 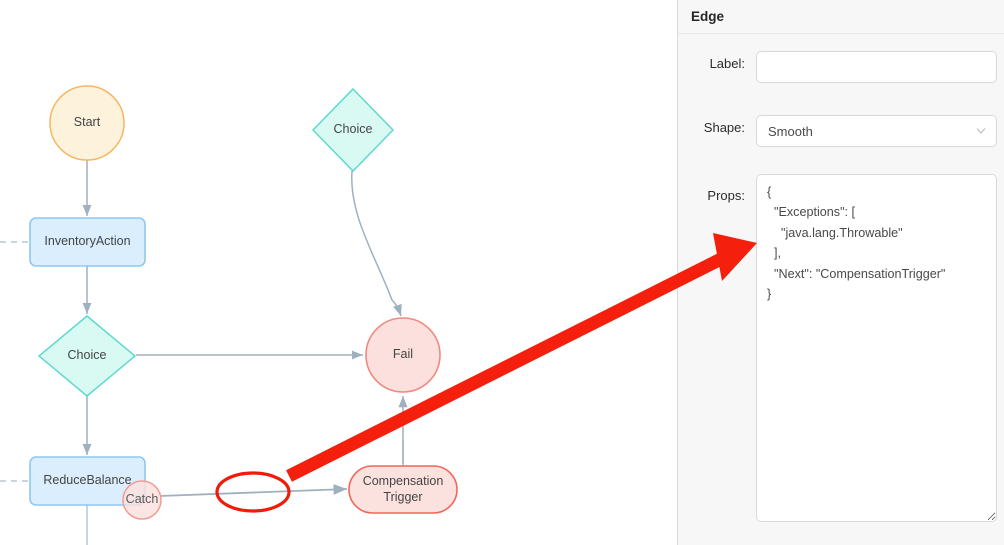 I want to click on node-choice-top, so click(x=353, y=130).